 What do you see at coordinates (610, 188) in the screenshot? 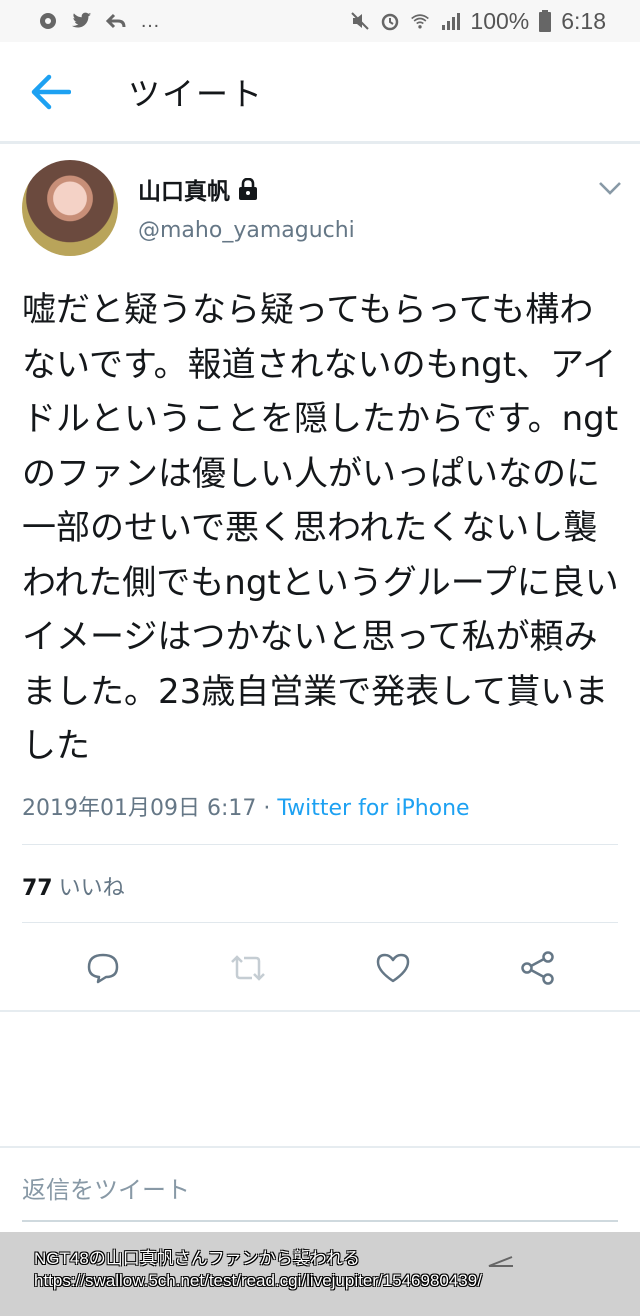
I see `chevron-down-icon` at bounding box center [610, 188].